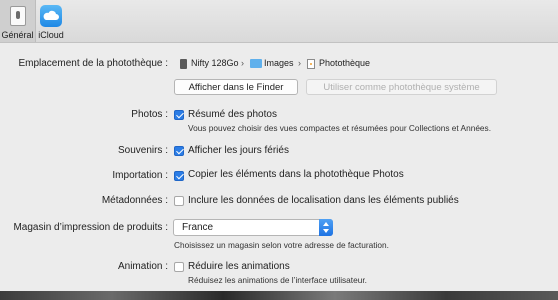  I want to click on memories-label: Souvenirs :, so click(142, 150).